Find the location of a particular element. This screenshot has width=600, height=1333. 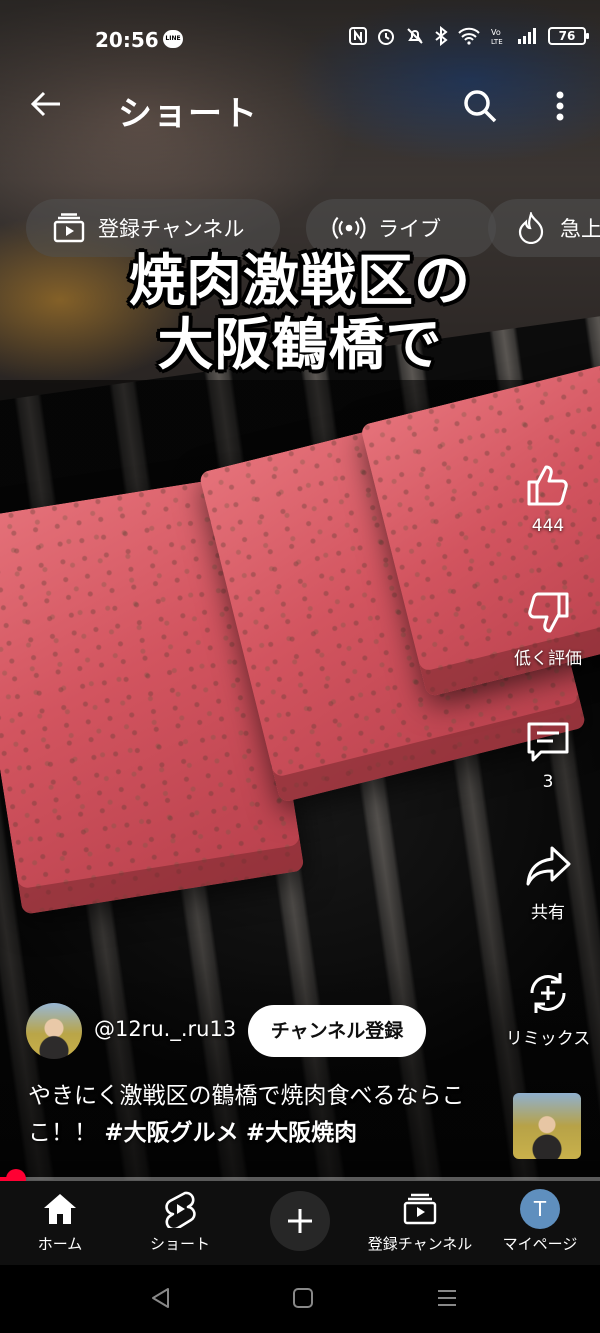

thumbs-down-icon is located at coordinates (548, 613).